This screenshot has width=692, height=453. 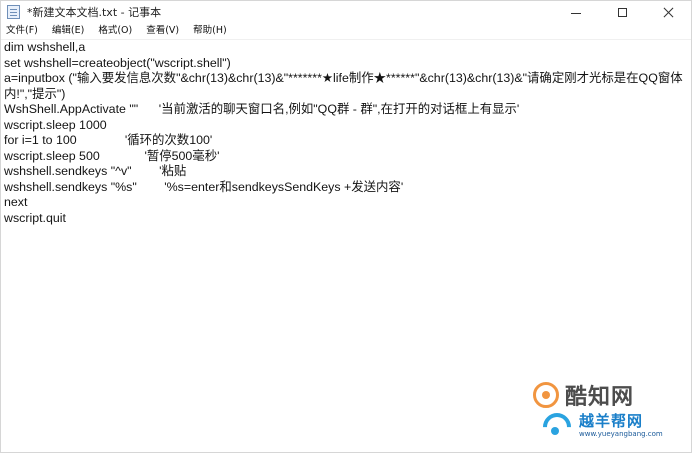 I want to click on menu-file: 文件(F), so click(x=23, y=31).